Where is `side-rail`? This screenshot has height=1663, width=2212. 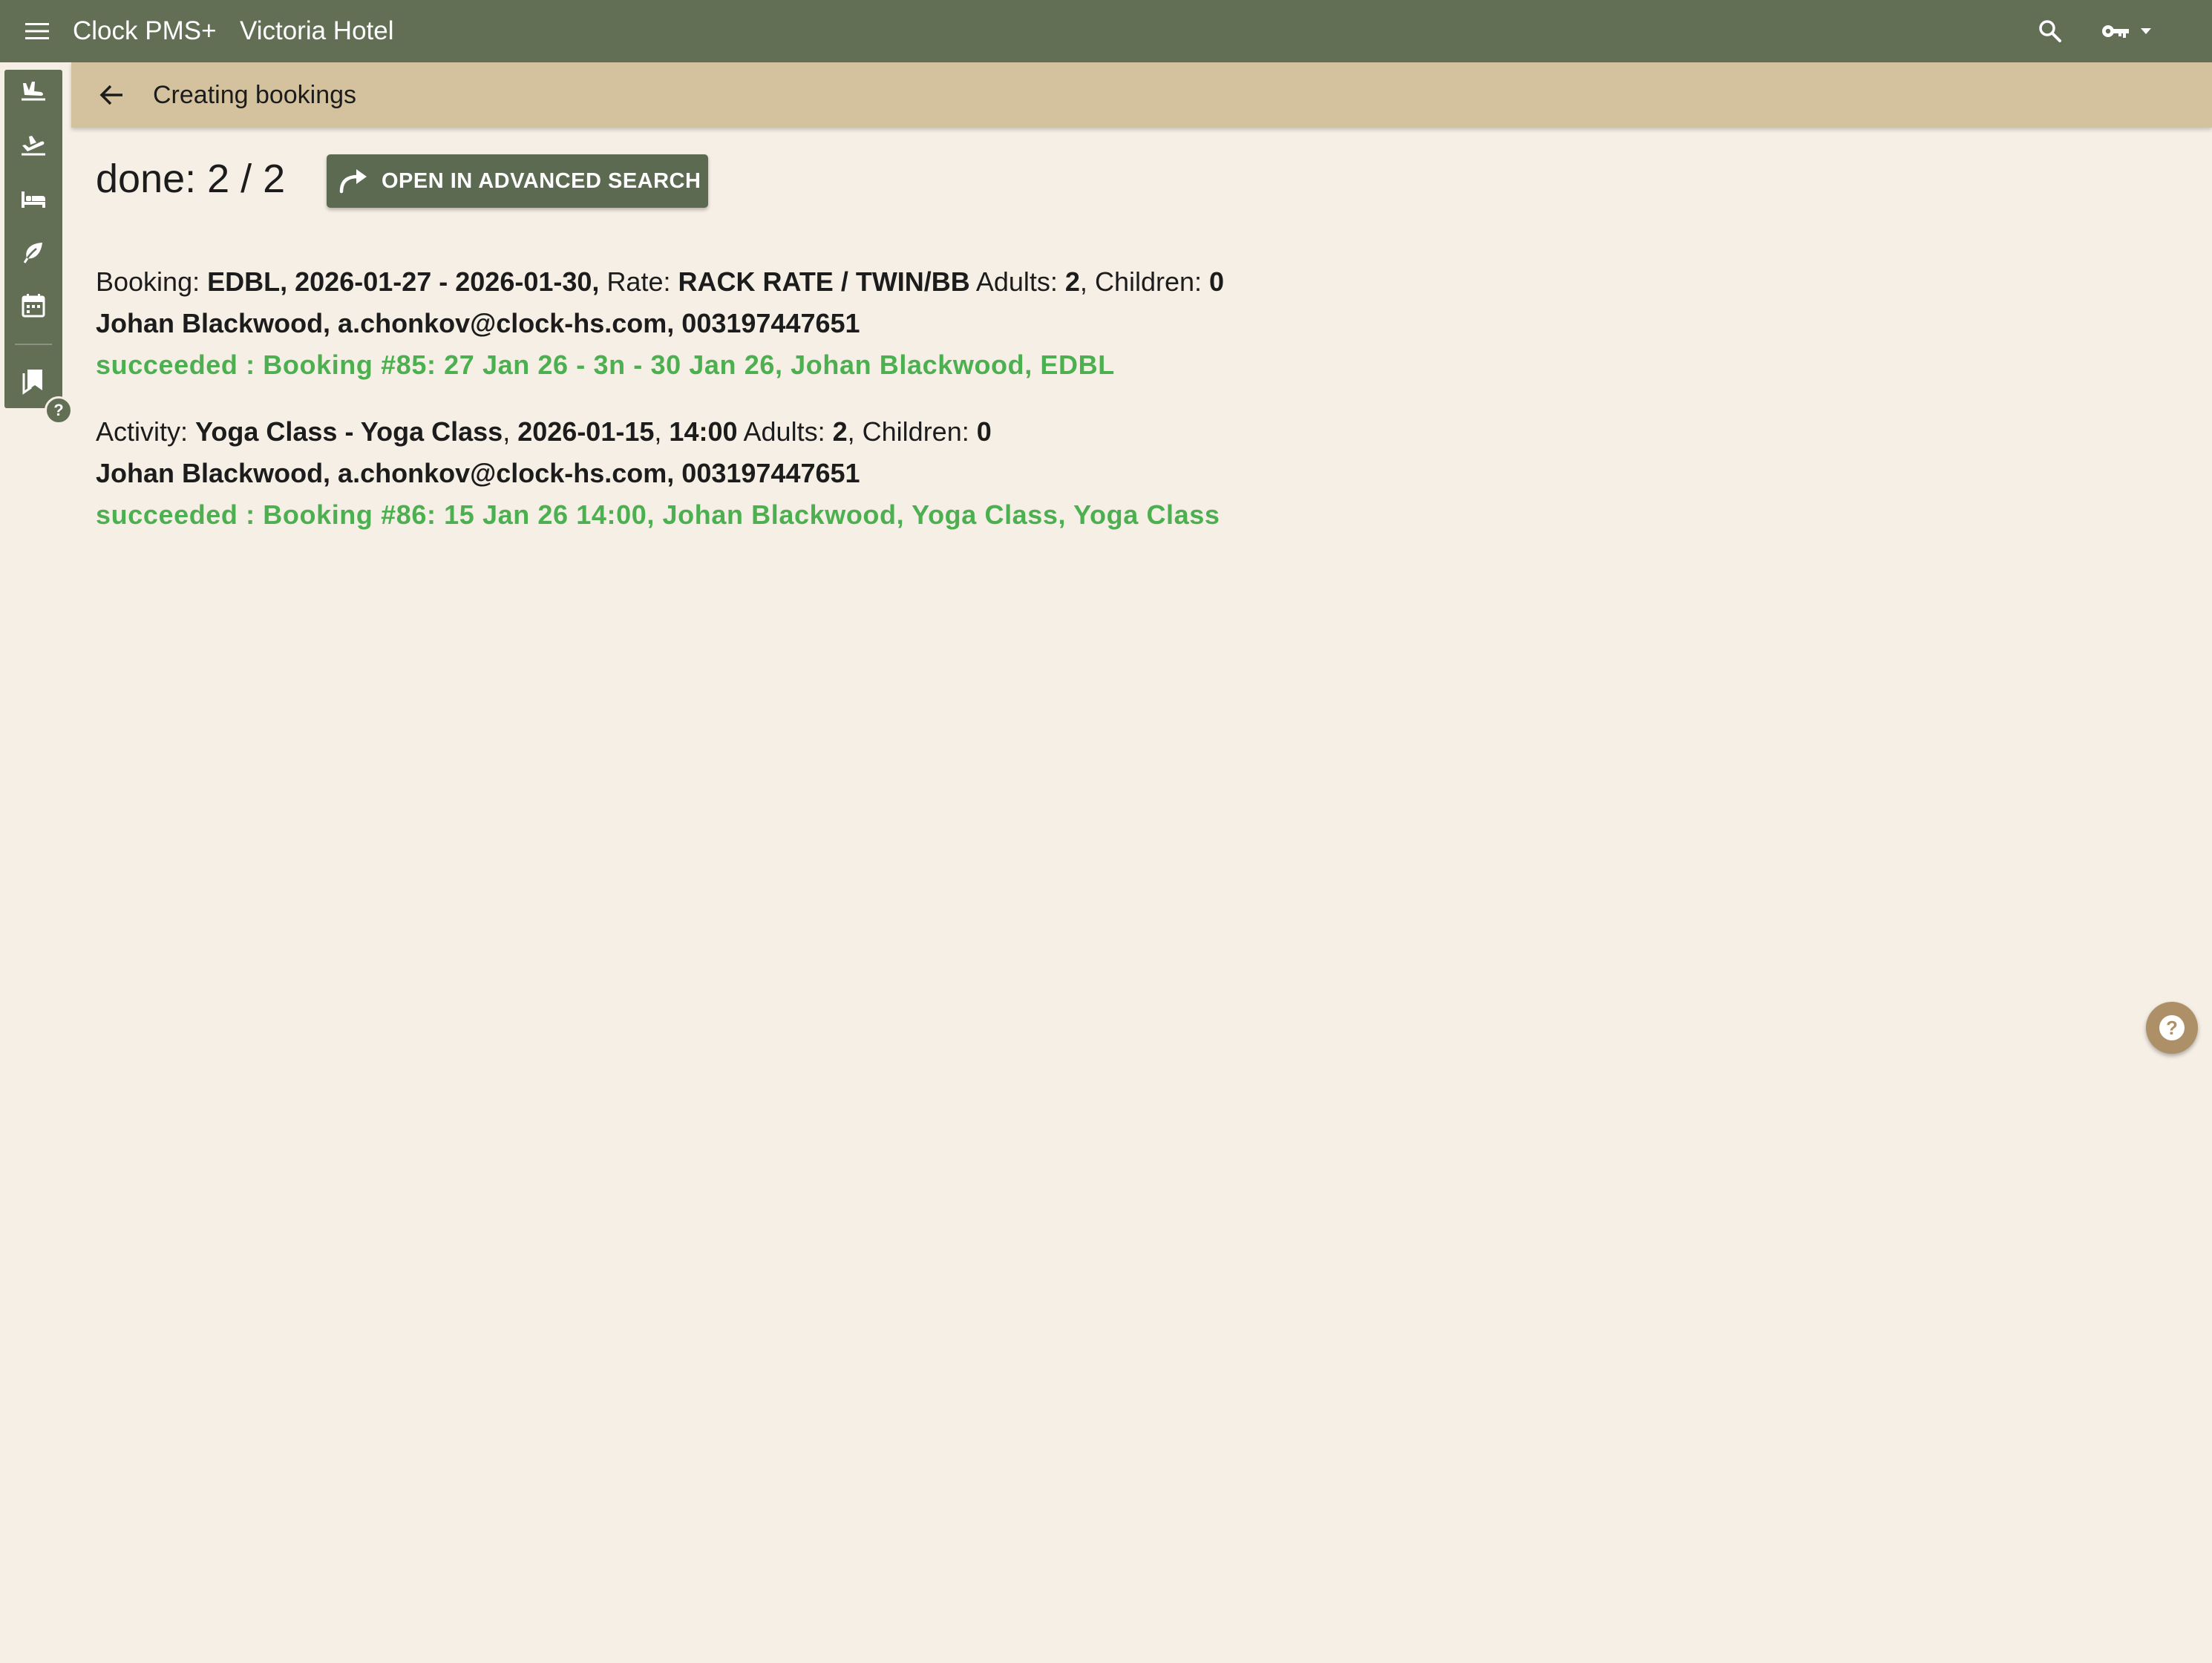
side-rail is located at coordinates (33, 239).